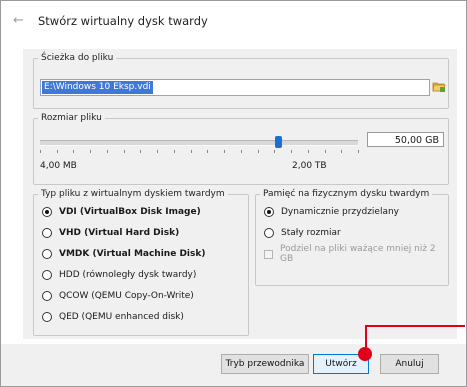 This screenshot has height=387, width=467. I want to click on radio-vmdk: VMDK (Virtual Machine Disk), so click(123, 254).